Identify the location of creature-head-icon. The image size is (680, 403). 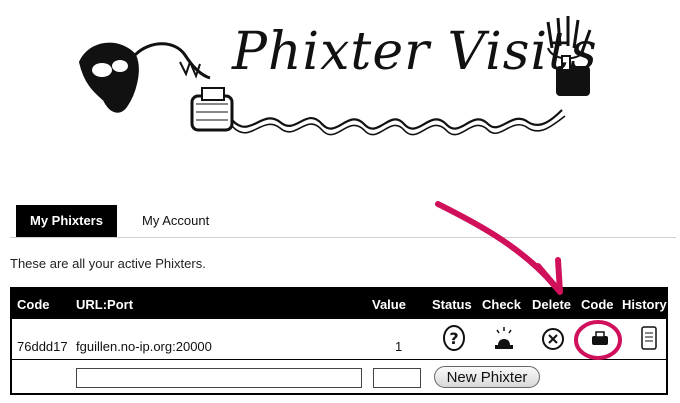
(144, 77).